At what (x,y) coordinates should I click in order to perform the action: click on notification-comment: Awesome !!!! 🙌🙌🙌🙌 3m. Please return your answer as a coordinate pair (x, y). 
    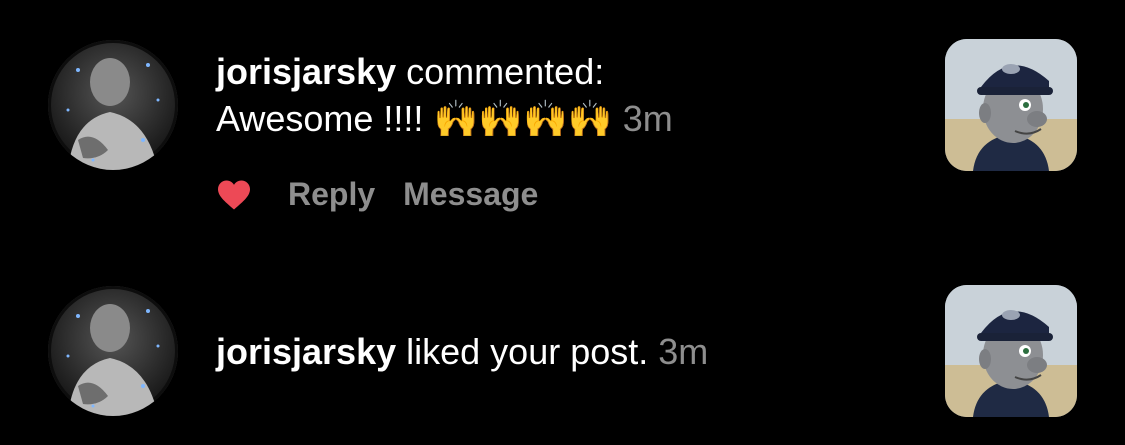
    Looking at the image, I should click on (444, 119).